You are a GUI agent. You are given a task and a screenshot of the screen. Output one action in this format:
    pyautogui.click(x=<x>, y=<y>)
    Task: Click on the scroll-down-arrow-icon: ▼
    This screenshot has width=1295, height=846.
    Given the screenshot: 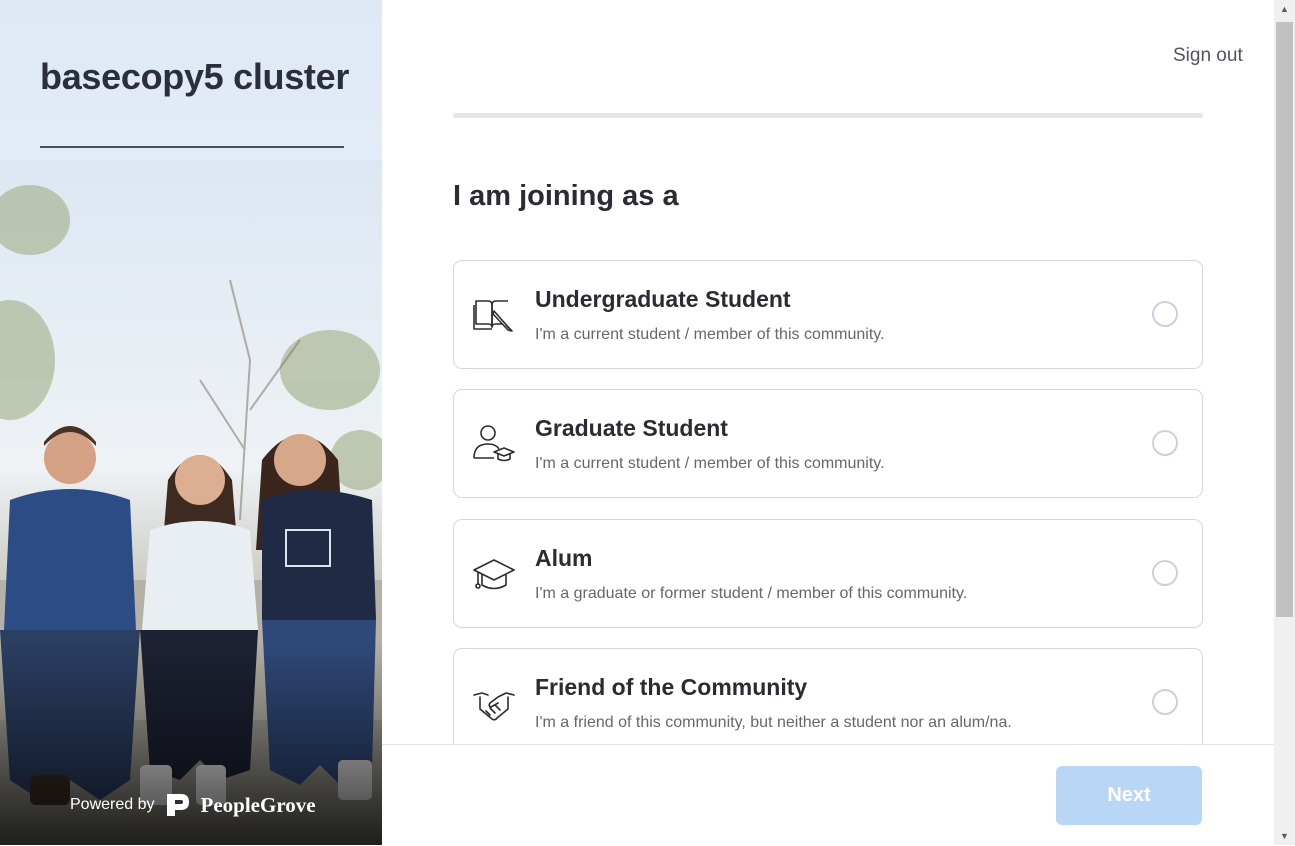 What is the action you would take?
    pyautogui.click(x=1284, y=836)
    